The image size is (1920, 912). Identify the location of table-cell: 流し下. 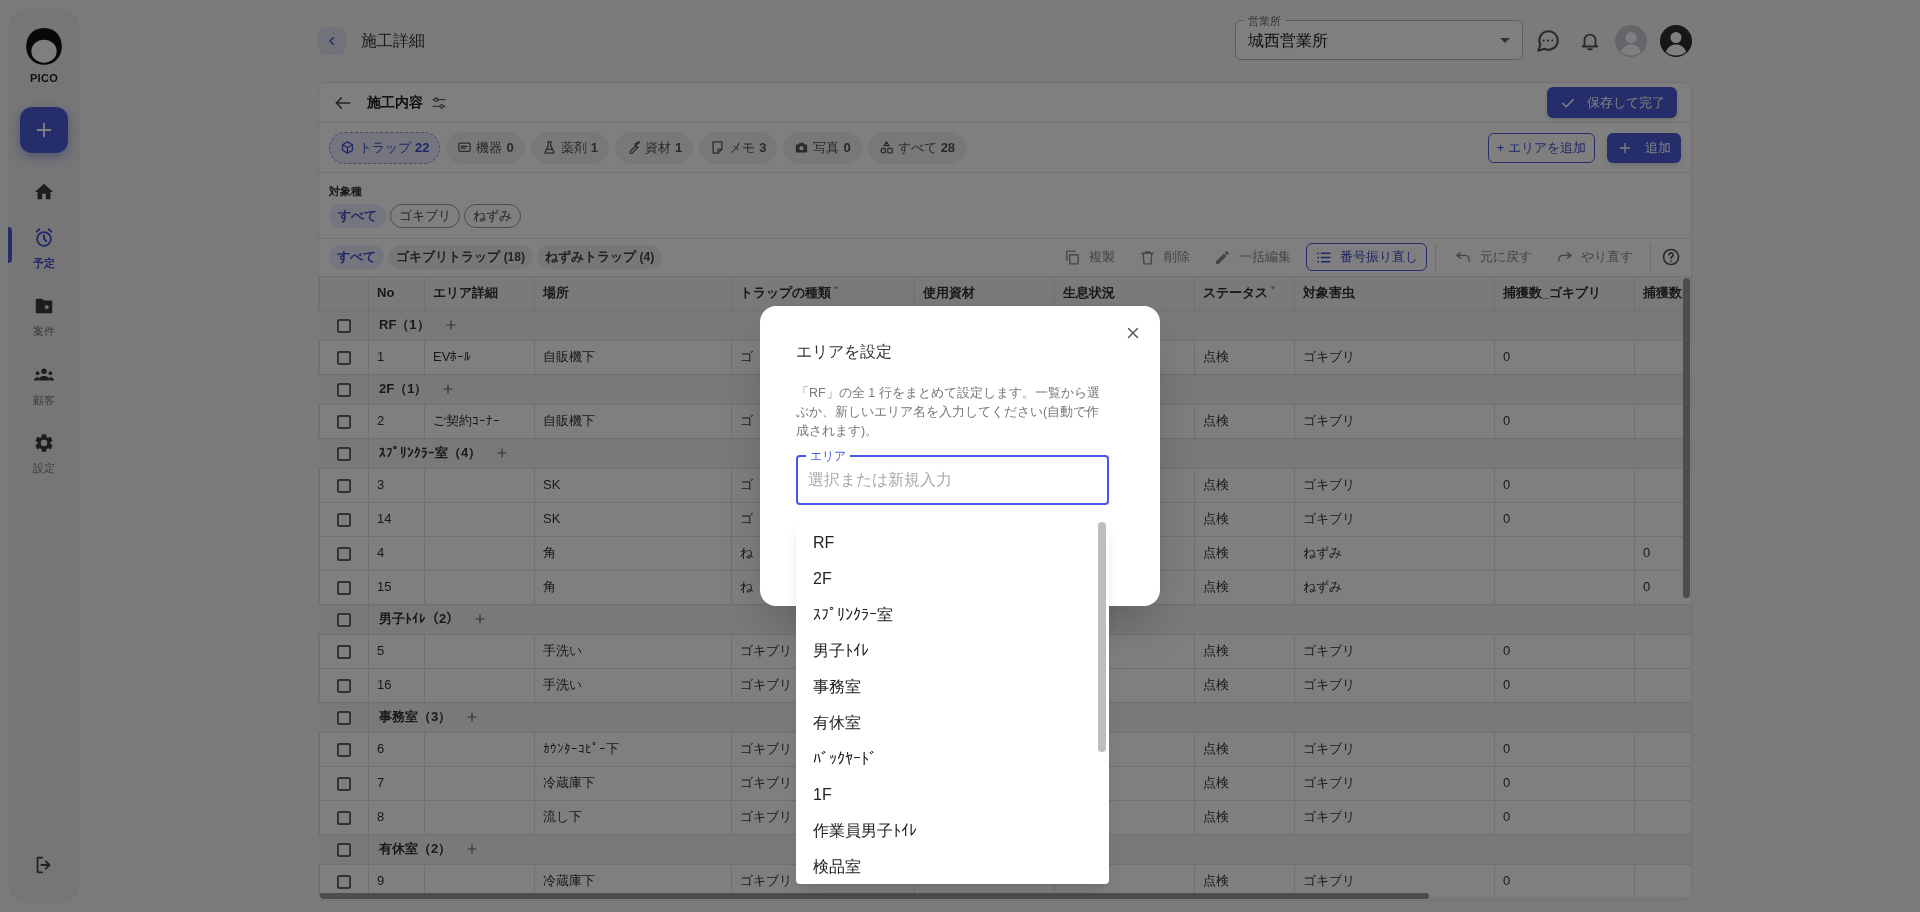
(633, 817).